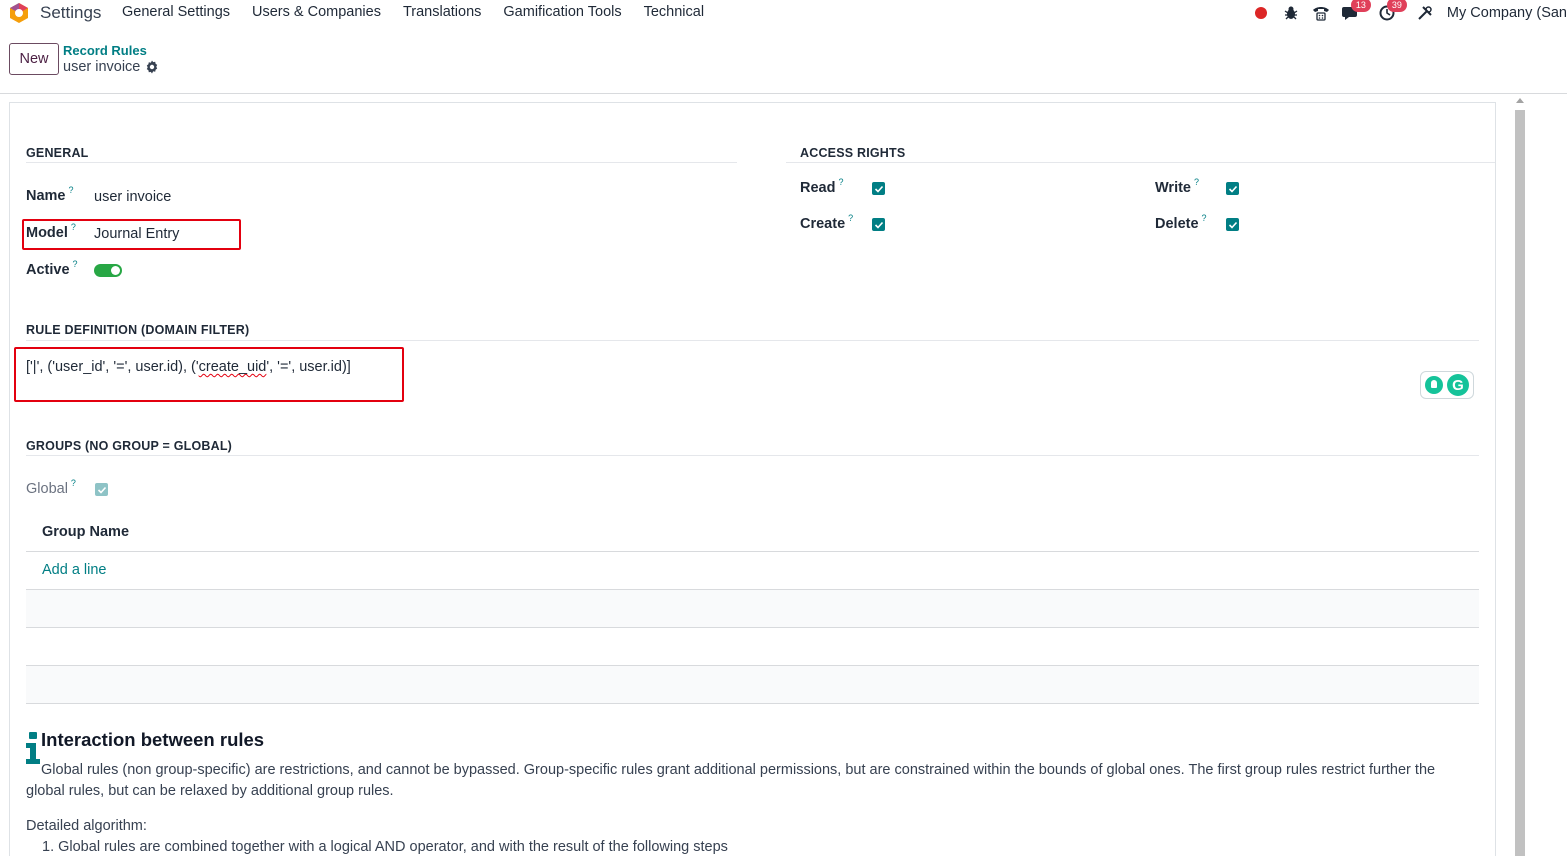 This screenshot has width=1567, height=856. I want to click on read-label: Read?, so click(822, 186).